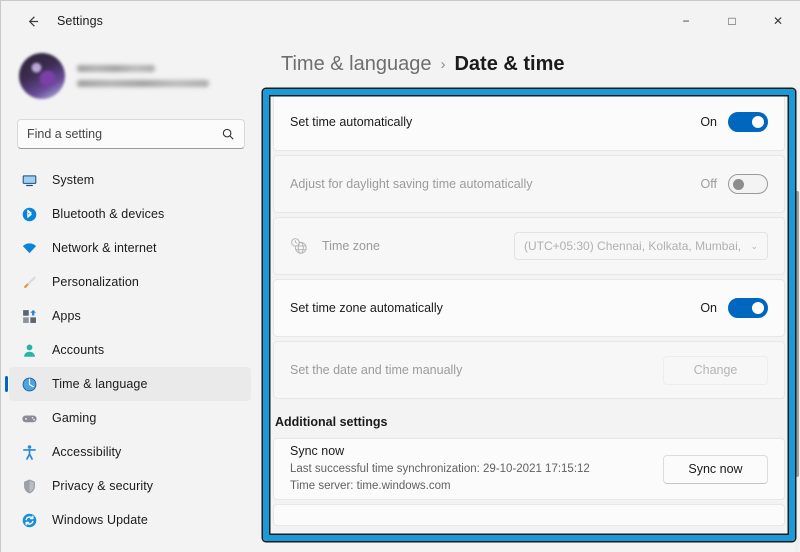  What do you see at coordinates (80, 21) in the screenshot?
I see `app-title: Settings` at bounding box center [80, 21].